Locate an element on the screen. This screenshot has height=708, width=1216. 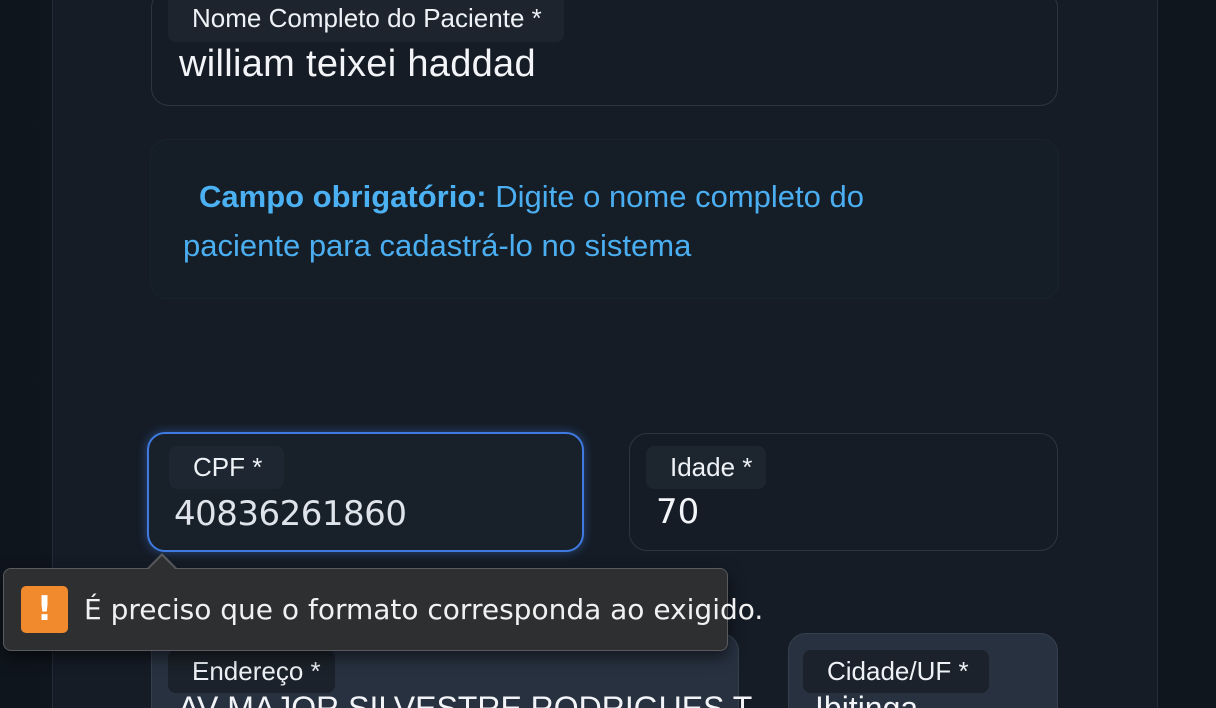
city-field: Cidade/UF * Ibitinga is located at coordinates (923, 670).